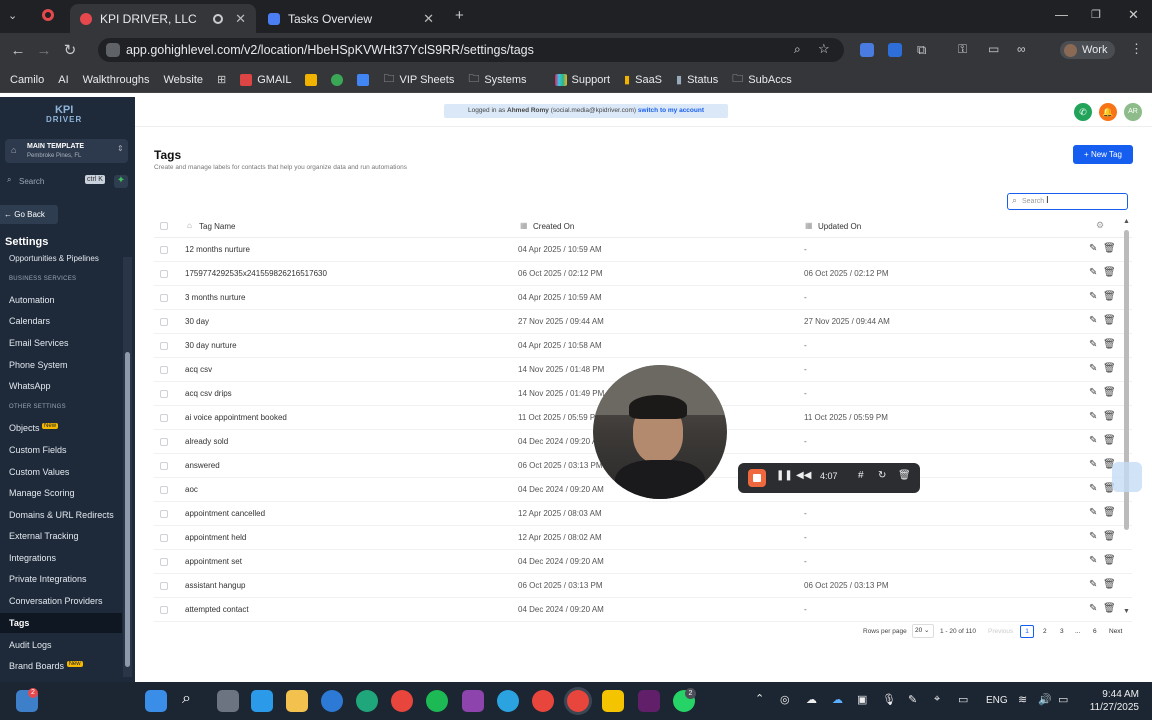  What do you see at coordinates (937, 699) in the screenshot?
I see `location-icon: ⌖` at bounding box center [937, 699].